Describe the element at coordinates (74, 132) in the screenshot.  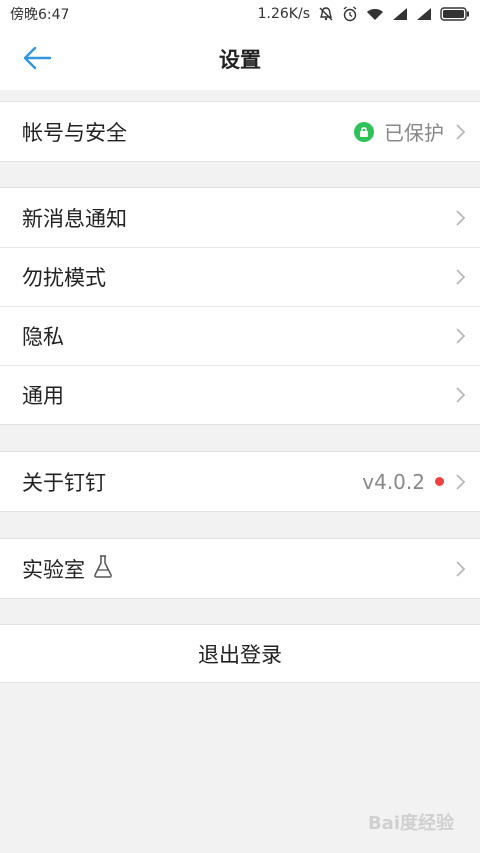
I see `account-security-label: 帐号与安全` at that location.